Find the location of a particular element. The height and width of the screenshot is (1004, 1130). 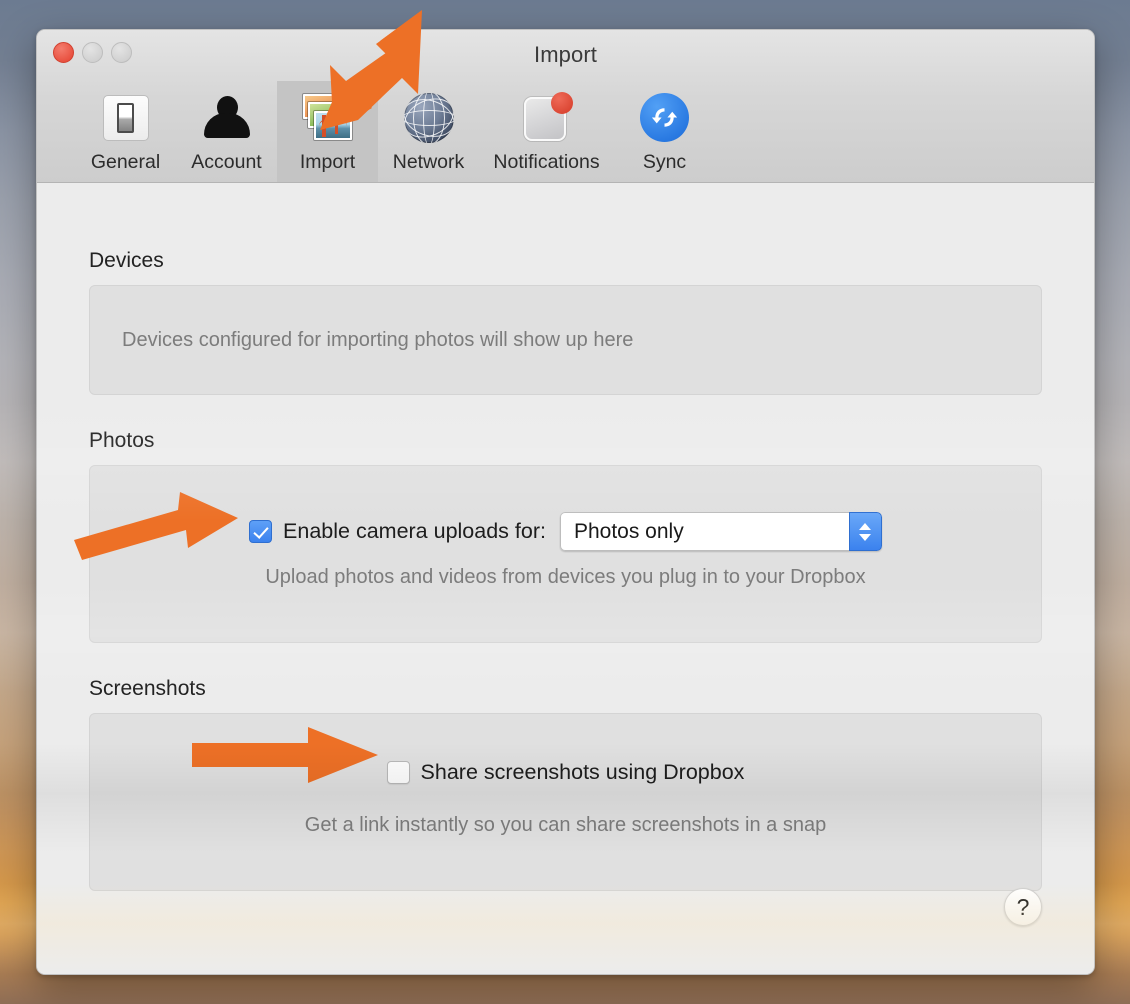

toolbar-label-sync: Sync is located at coordinates (664, 161).